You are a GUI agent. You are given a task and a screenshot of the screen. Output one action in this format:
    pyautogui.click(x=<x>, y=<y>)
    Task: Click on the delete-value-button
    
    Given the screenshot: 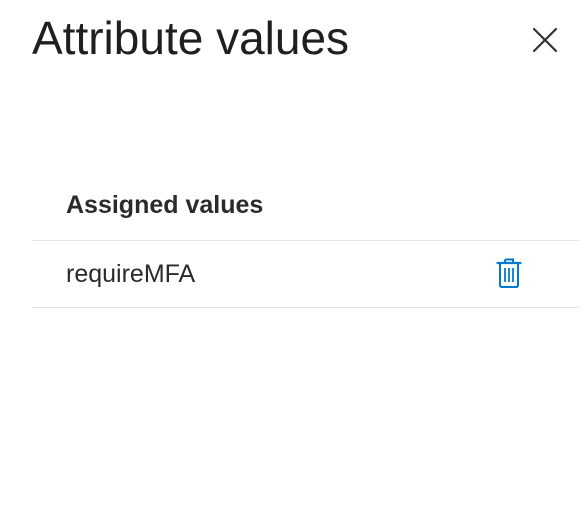 What is the action you would take?
    pyautogui.click(x=509, y=274)
    